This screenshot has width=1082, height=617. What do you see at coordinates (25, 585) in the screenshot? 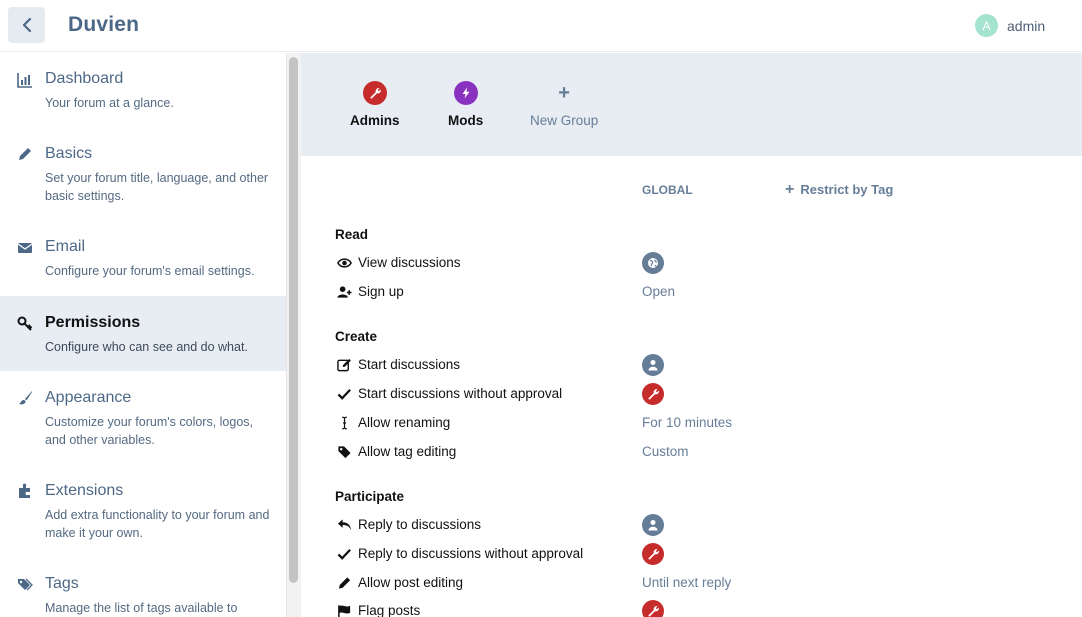
I see `tags-icon` at bounding box center [25, 585].